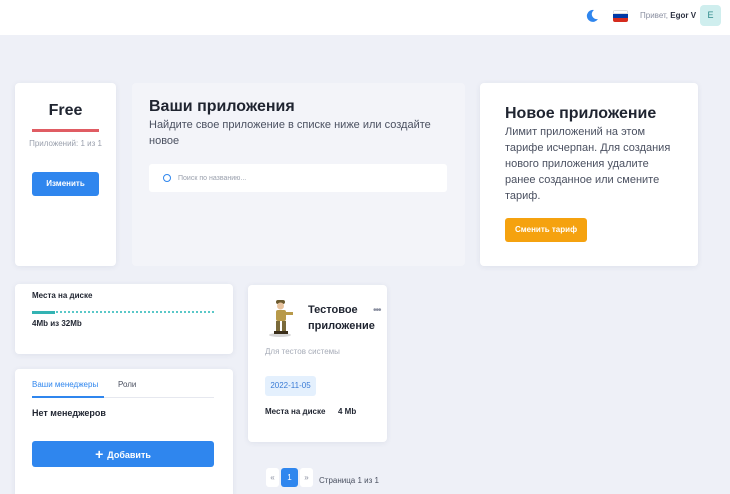 This screenshot has width=730, height=494. What do you see at coordinates (65, 384) in the screenshot?
I see `tab-managers: Ваши менеджеры` at bounding box center [65, 384].